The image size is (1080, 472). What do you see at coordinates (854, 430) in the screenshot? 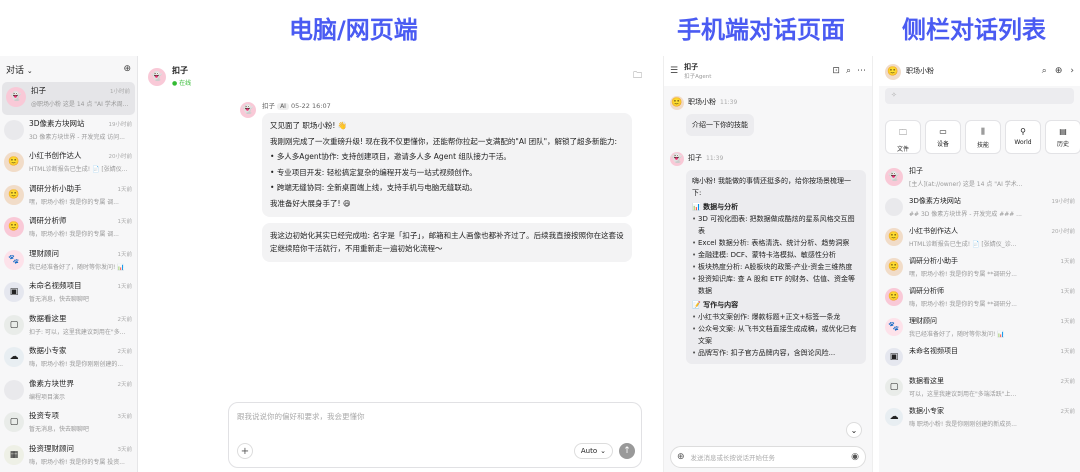
I see `scroll-down-button: ⌄` at bounding box center [854, 430].